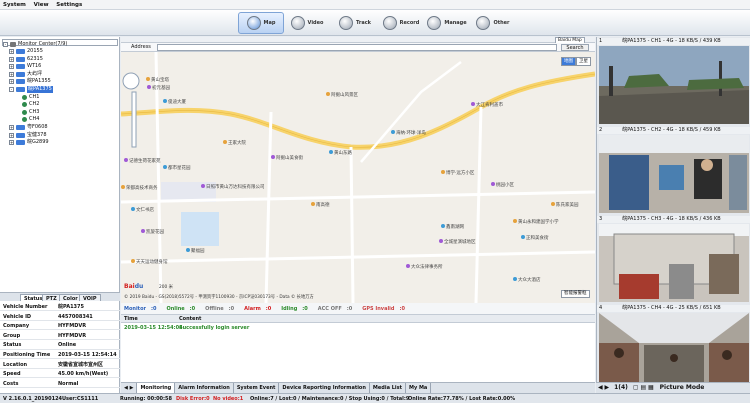 This screenshot has height=403, width=750. Describe the element at coordinates (447, 23) in the screenshot. I see `tab-manage: Manage` at that location.